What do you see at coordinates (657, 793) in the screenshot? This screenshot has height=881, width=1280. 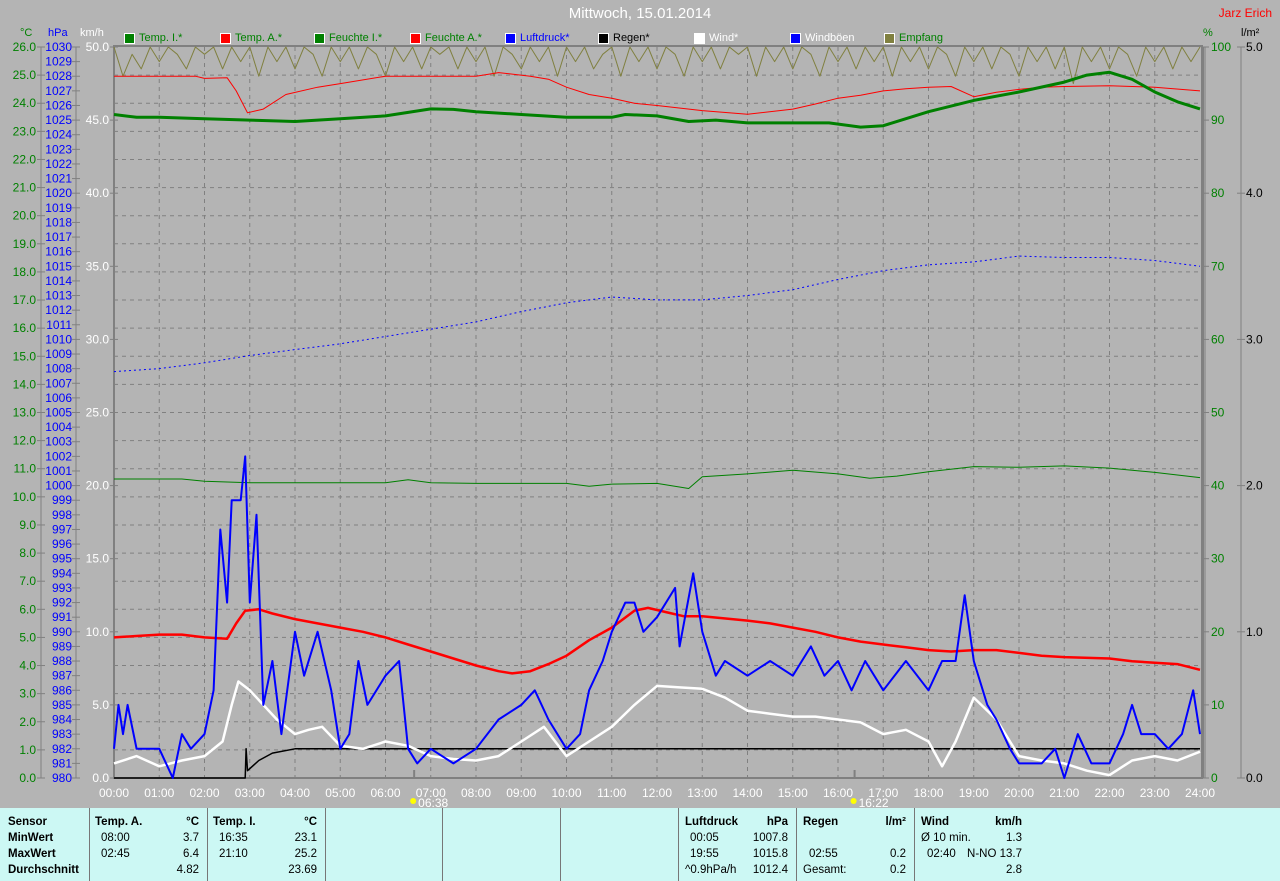 I see `x-tick-label: 12:00` at bounding box center [657, 793].